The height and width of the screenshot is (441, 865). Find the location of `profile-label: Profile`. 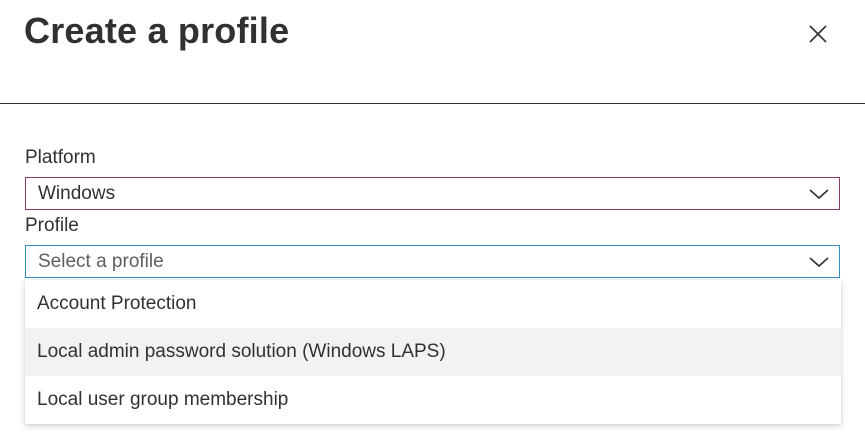

profile-label: Profile is located at coordinates (52, 225).